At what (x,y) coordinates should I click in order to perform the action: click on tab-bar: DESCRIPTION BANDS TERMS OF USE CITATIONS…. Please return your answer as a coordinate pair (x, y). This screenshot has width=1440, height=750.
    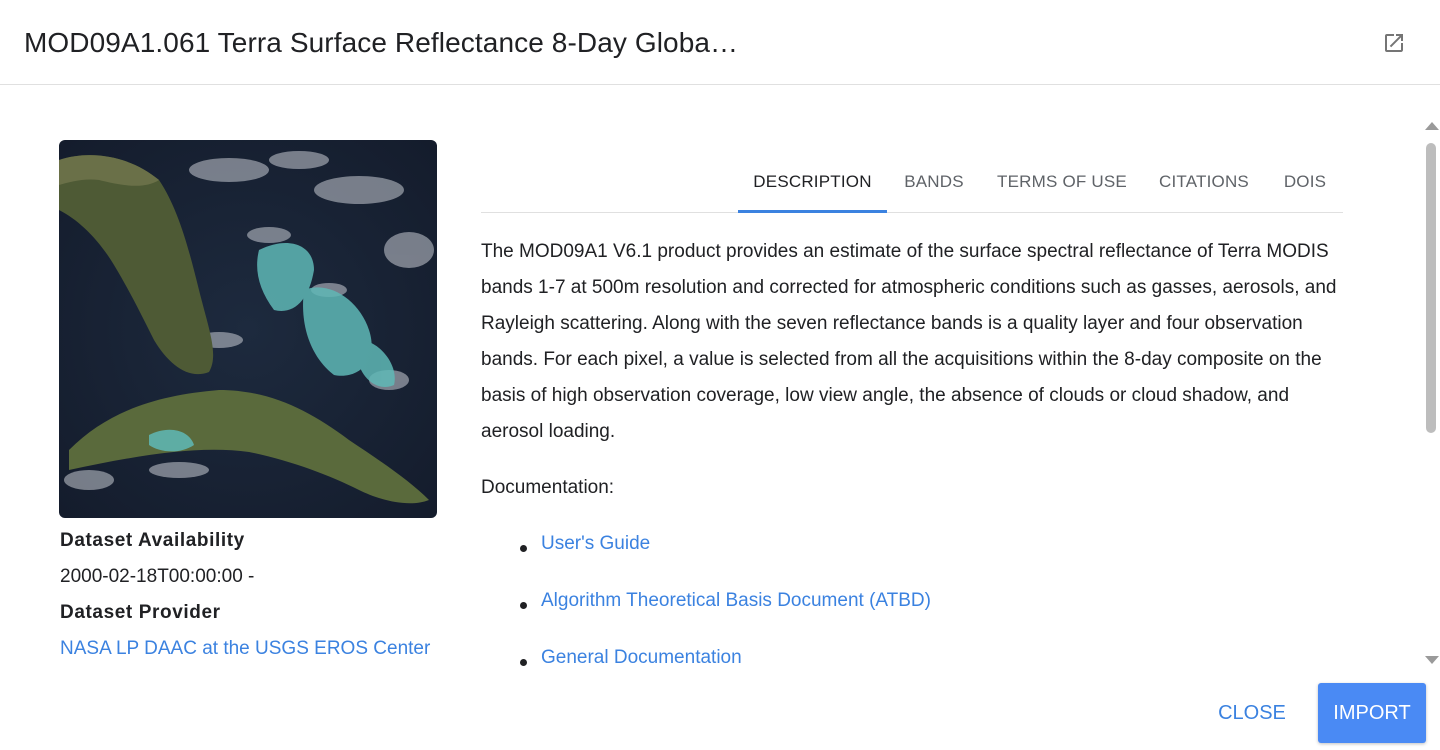
    Looking at the image, I should click on (912, 182).